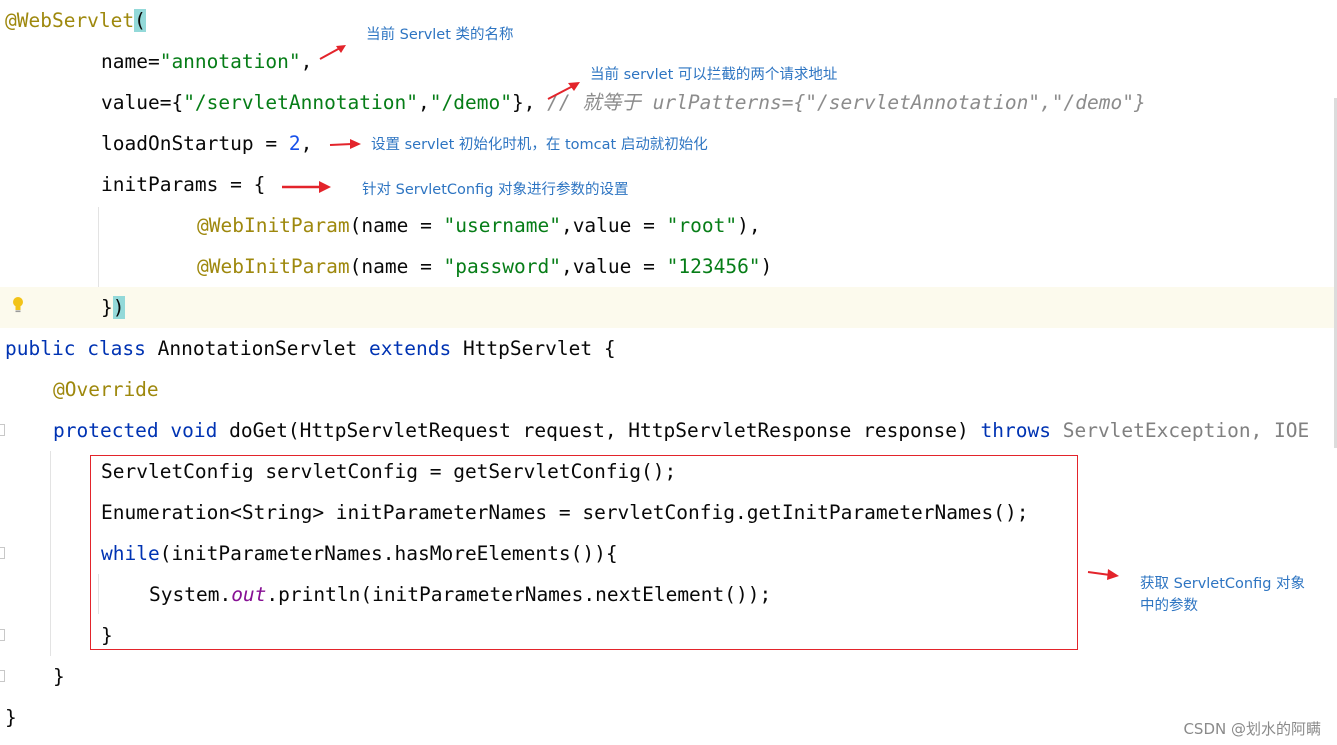 The image size is (1337, 745). I want to click on code-line-18: }, so click(11, 717).